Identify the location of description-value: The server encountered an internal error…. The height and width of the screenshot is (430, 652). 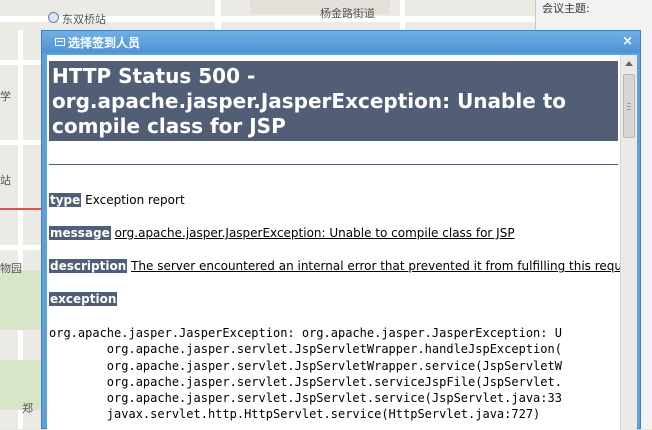
(375, 266).